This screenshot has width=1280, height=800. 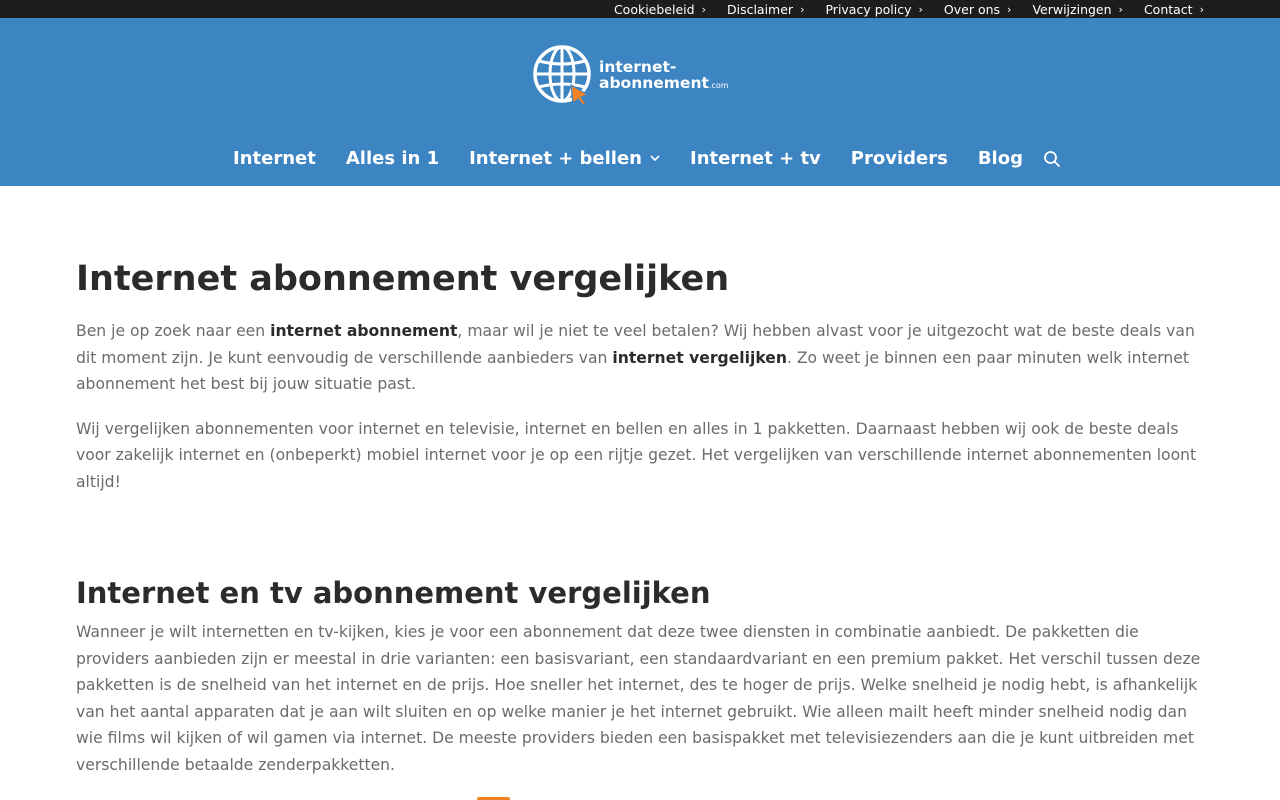 What do you see at coordinates (1072, 9) in the screenshot?
I see `topbar-link-label: Verwijzingen` at bounding box center [1072, 9].